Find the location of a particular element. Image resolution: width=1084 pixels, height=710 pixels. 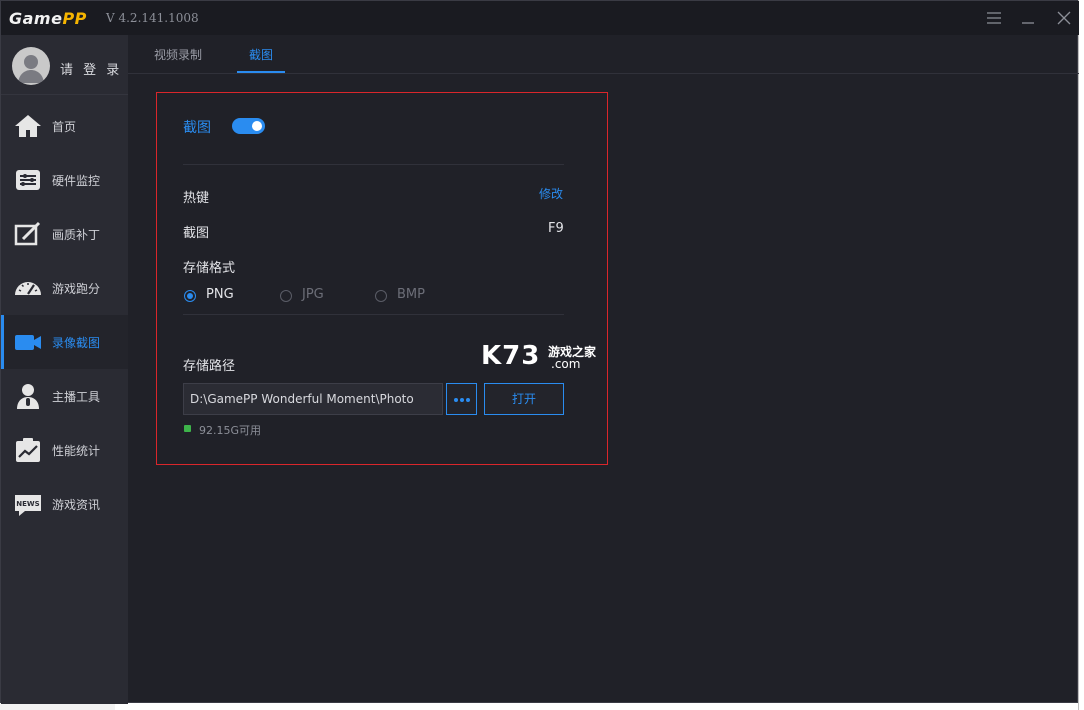

menu-icon is located at coordinates (994, 18).